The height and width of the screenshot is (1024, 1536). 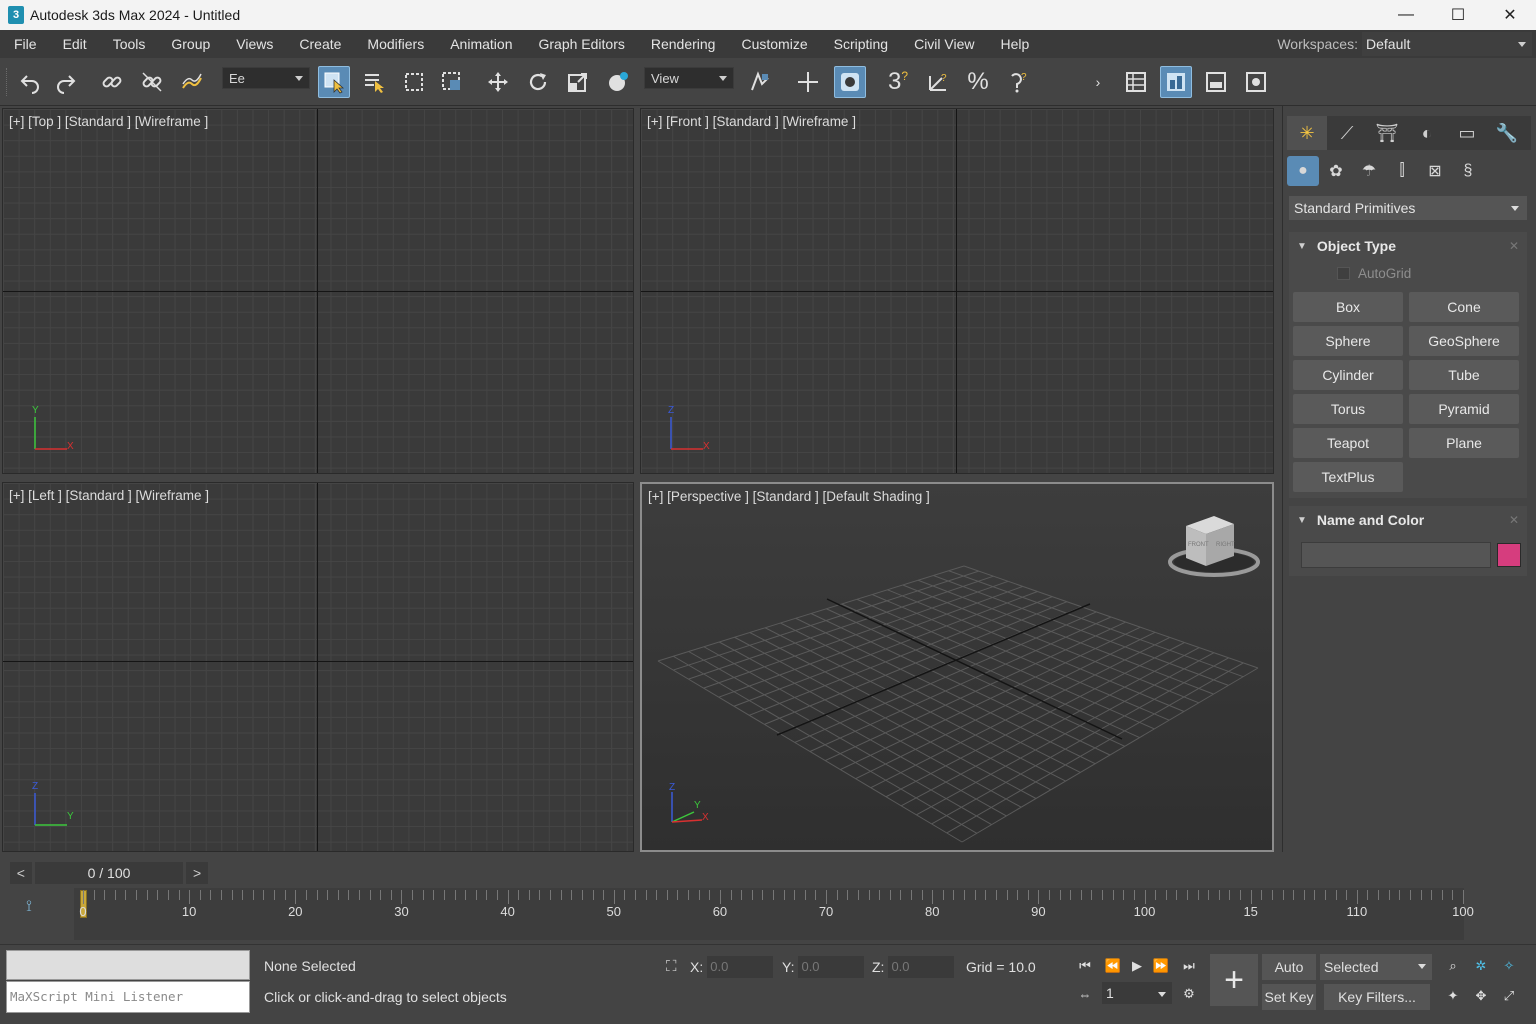 I want to click on cone-button: Cone, so click(x=1464, y=307).